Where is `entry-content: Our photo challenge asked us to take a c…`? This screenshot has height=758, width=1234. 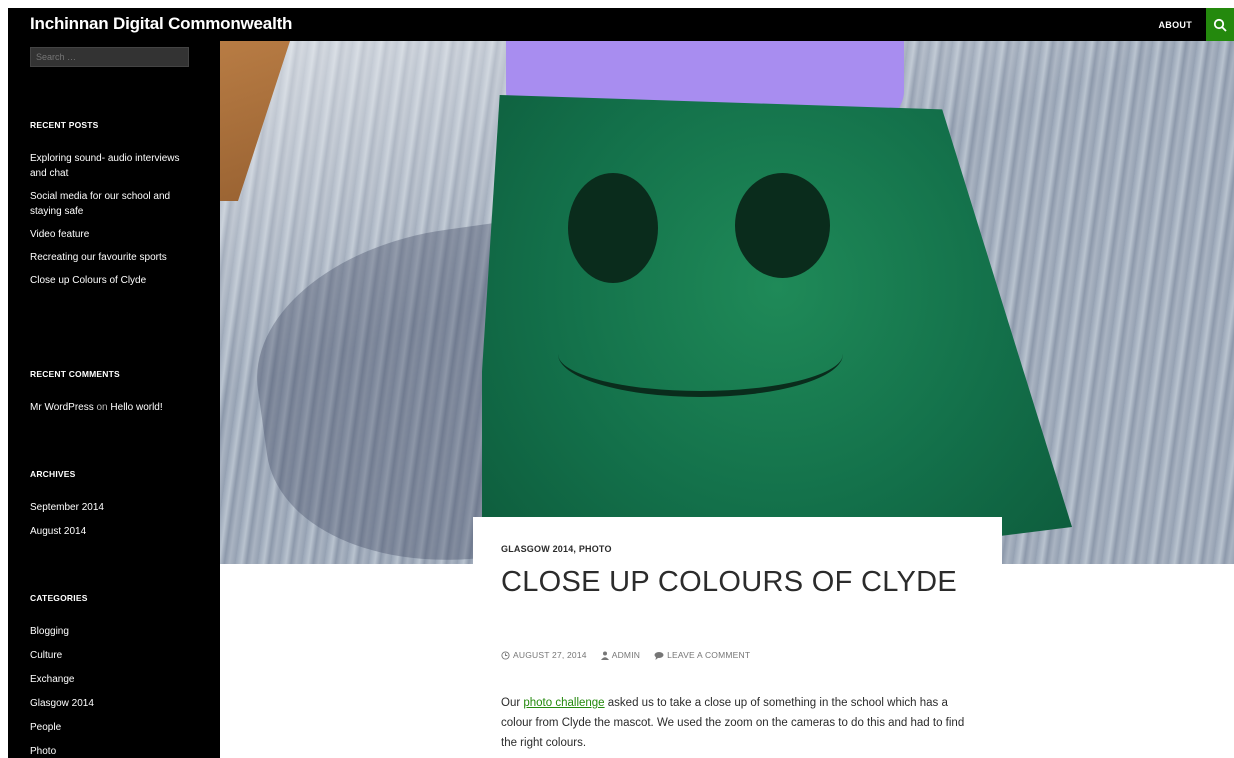 entry-content: Our photo challenge asked us to take a c… is located at coordinates (736, 723).